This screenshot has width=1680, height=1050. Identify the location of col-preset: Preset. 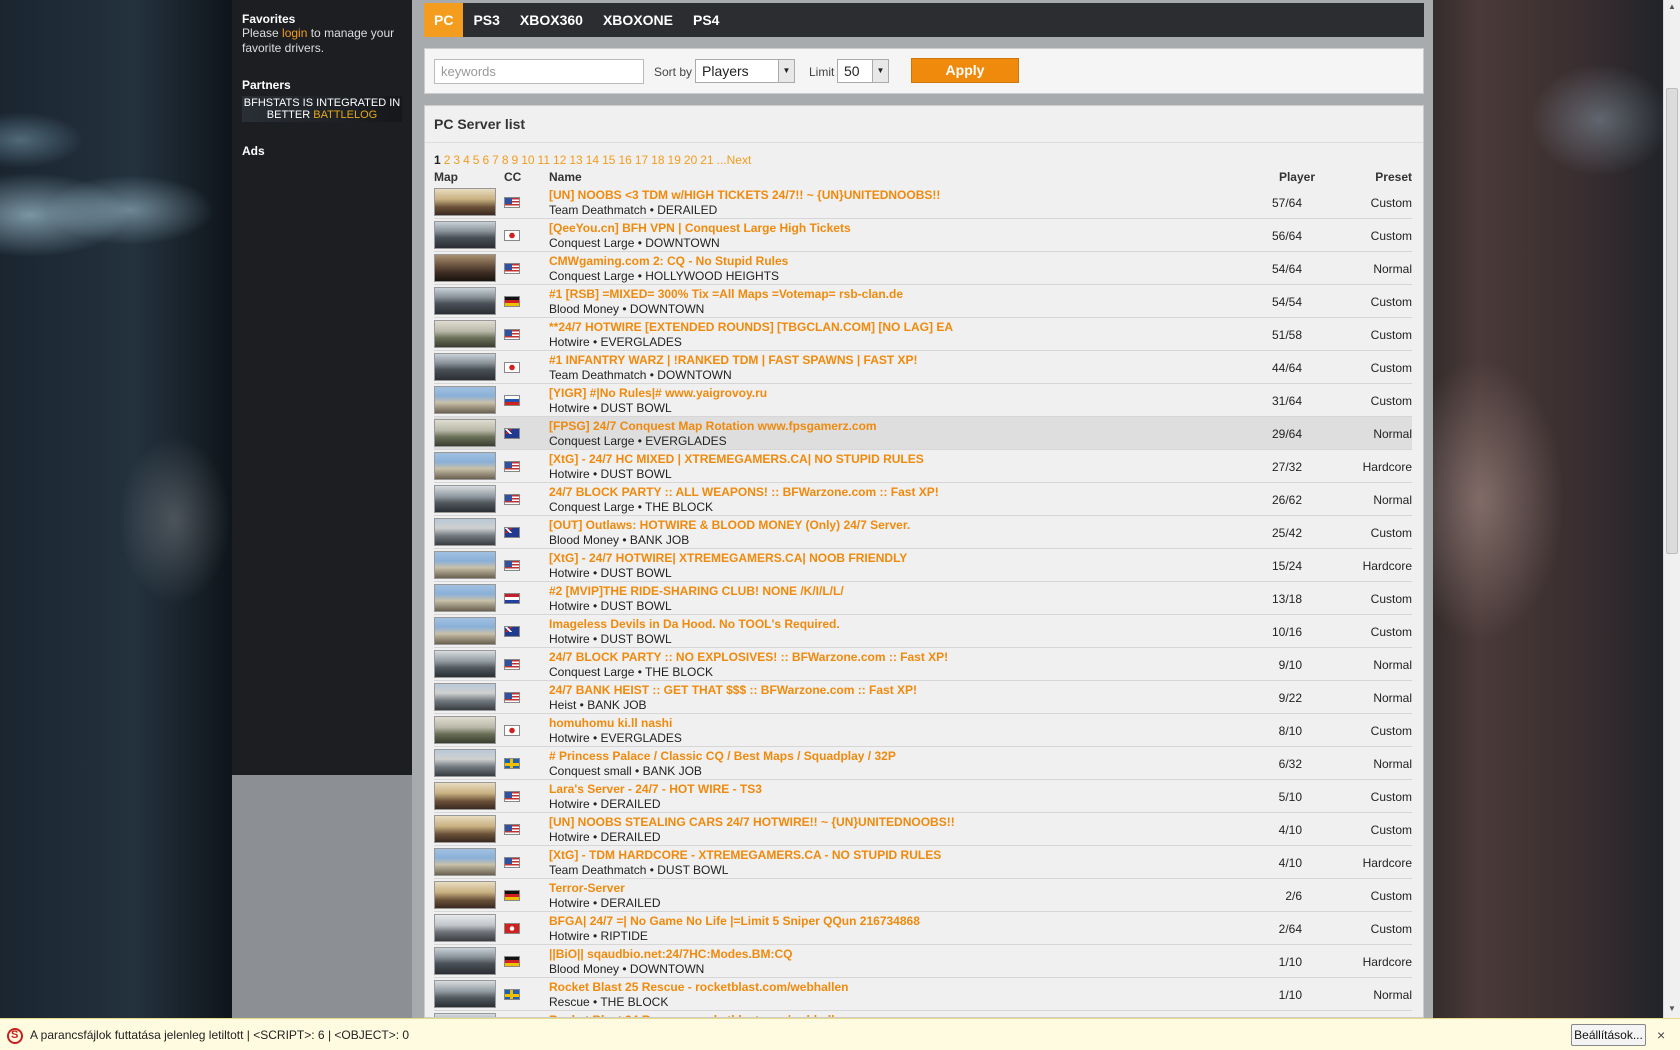
(1393, 177).